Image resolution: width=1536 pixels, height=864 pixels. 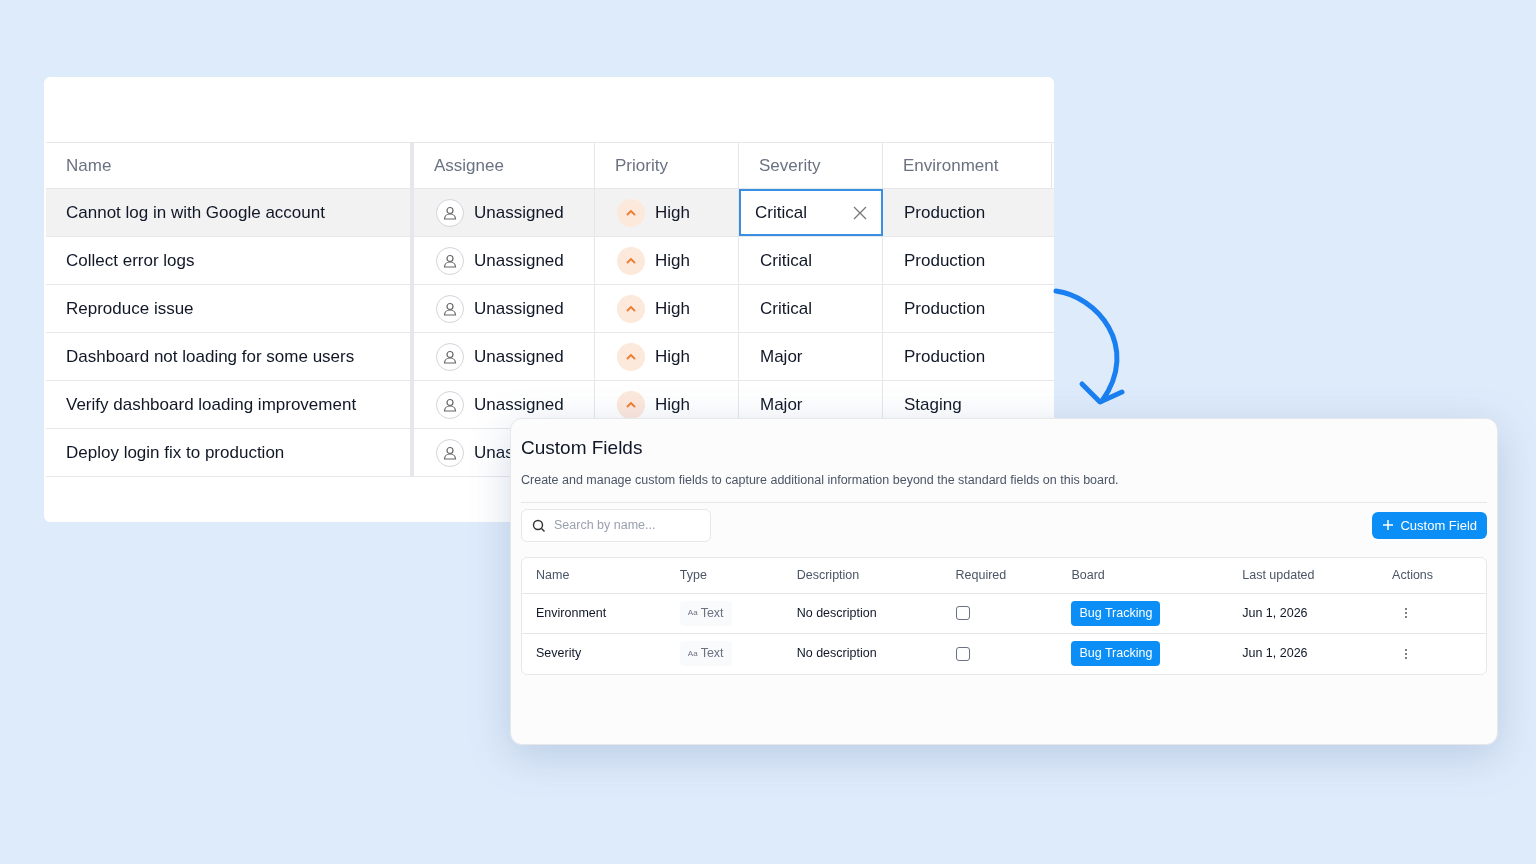 I want to click on column-header: Last updated, so click(x=1278, y=574).